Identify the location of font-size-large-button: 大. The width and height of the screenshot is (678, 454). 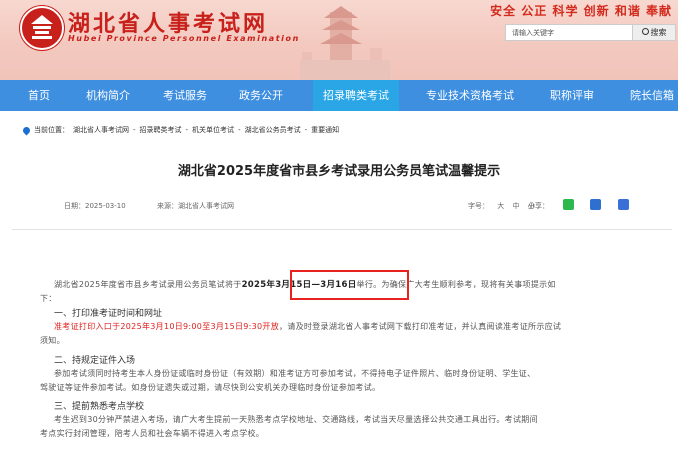
(500, 206).